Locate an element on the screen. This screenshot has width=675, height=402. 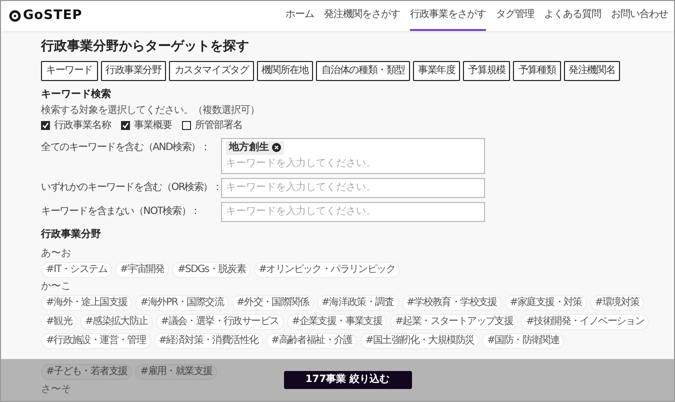
section-heading: キーワード検索 is located at coordinates (76, 94).